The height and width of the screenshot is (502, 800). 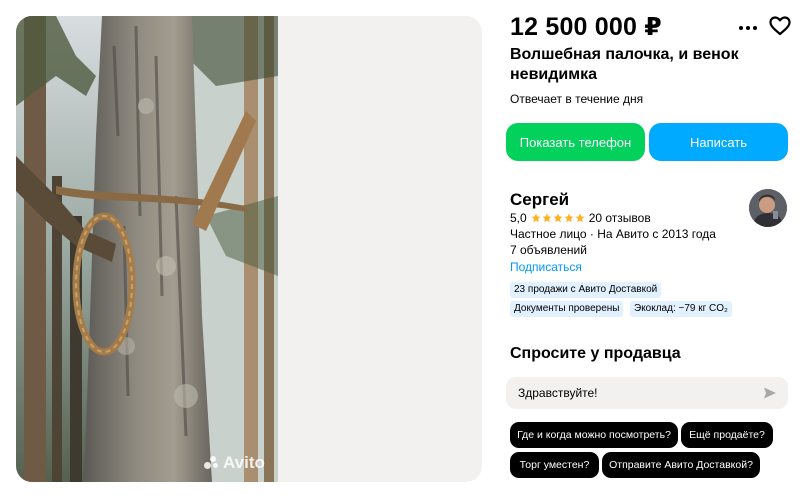 I want to click on more-dots-icon, so click(x=748, y=27).